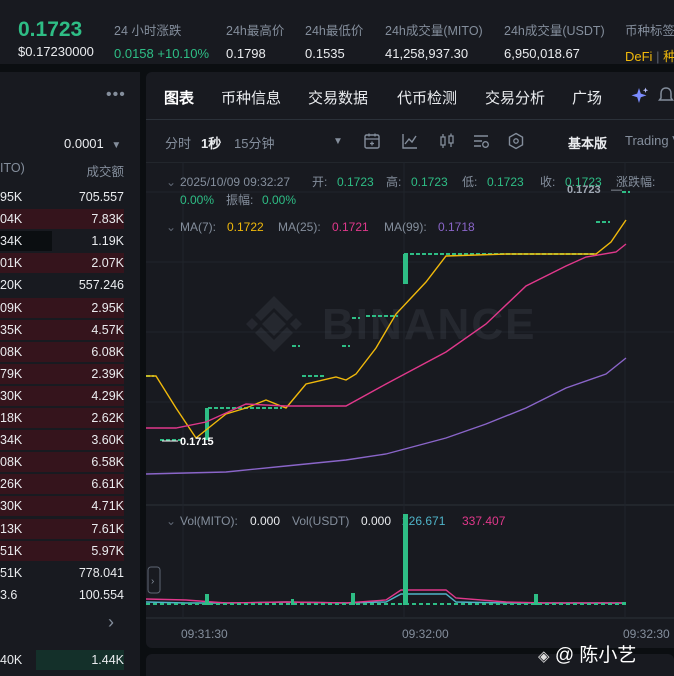 Image resolution: width=674 pixels, height=676 pixels. I want to click on ma-legend-chevron: ⌄, so click(171, 227).